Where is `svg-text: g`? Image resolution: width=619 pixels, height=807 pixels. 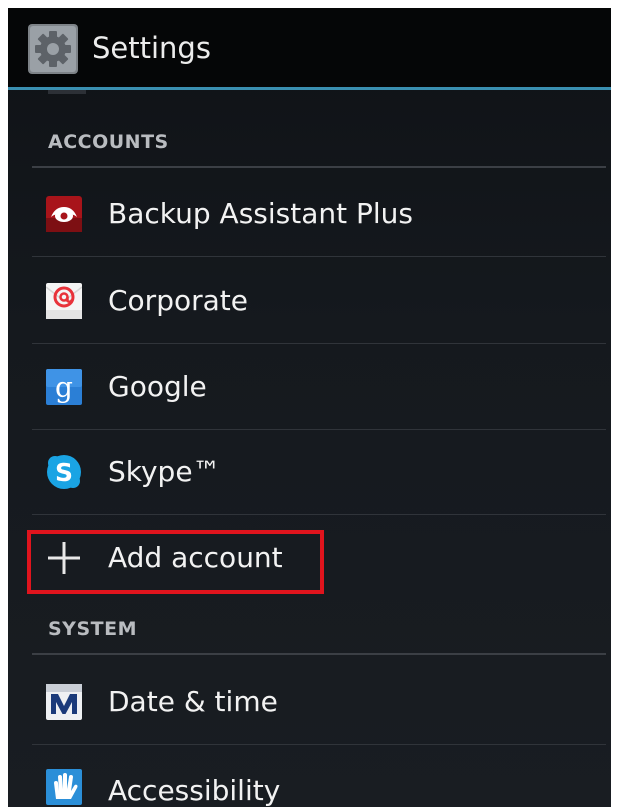 svg-text: g is located at coordinates (64, 387).